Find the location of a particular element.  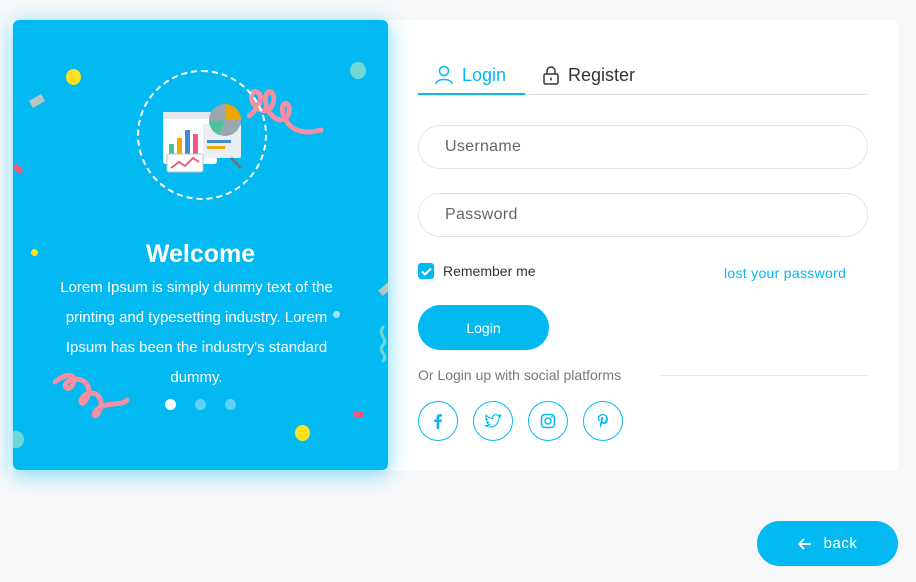

instagram-button is located at coordinates (548, 421).